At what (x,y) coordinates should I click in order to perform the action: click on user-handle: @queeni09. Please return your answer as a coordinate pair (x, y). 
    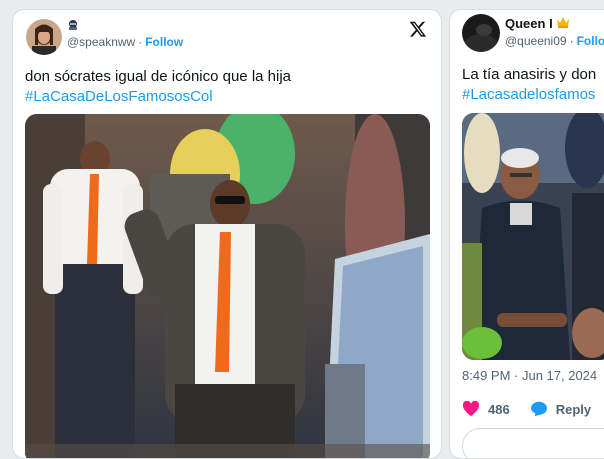
    Looking at the image, I should click on (536, 41).